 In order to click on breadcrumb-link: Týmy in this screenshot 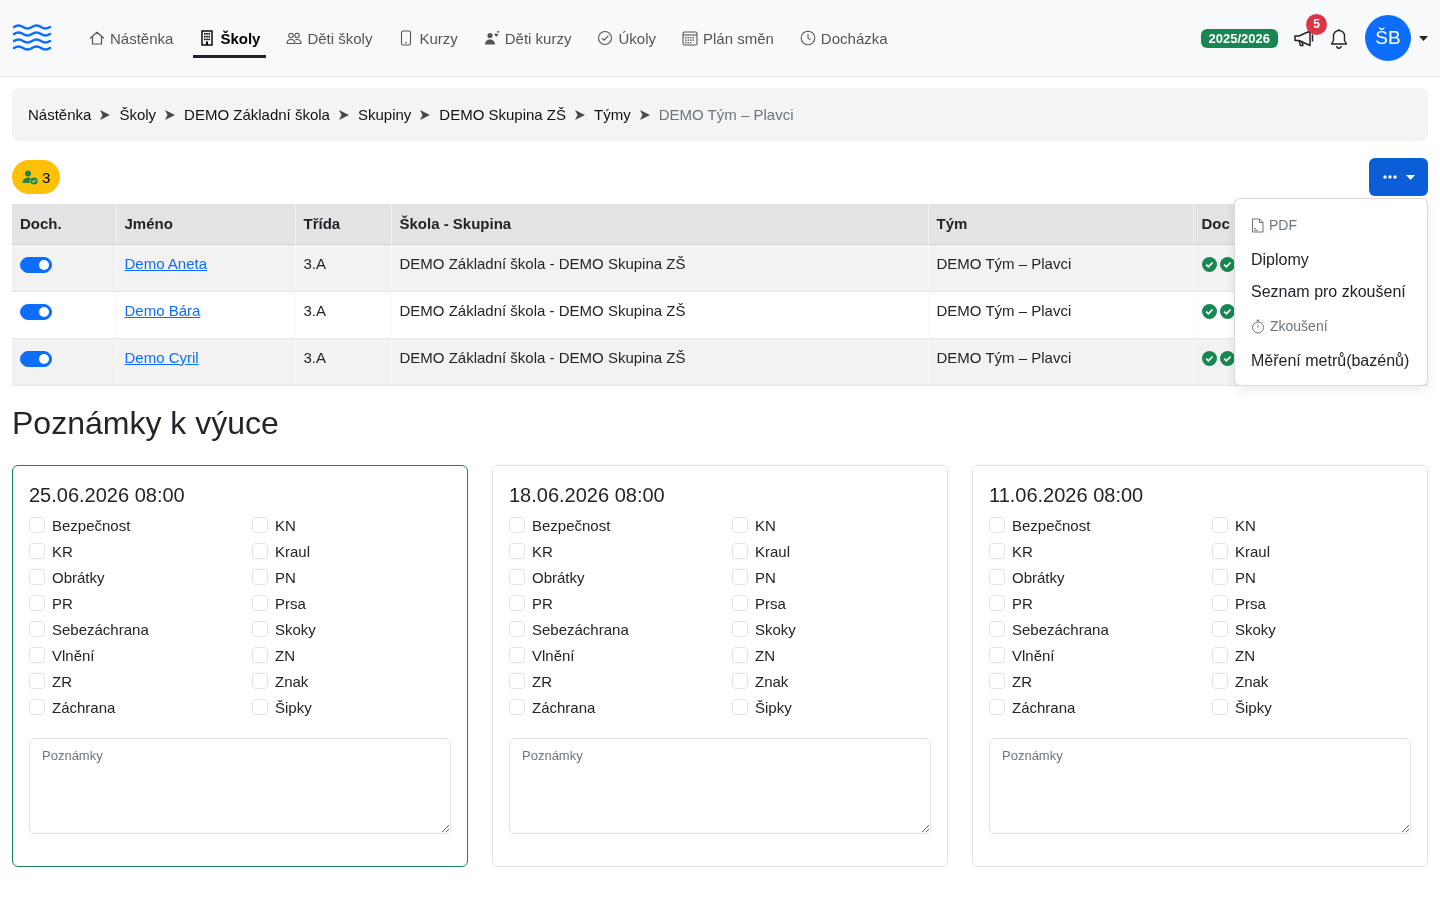, I will do `click(612, 114)`.